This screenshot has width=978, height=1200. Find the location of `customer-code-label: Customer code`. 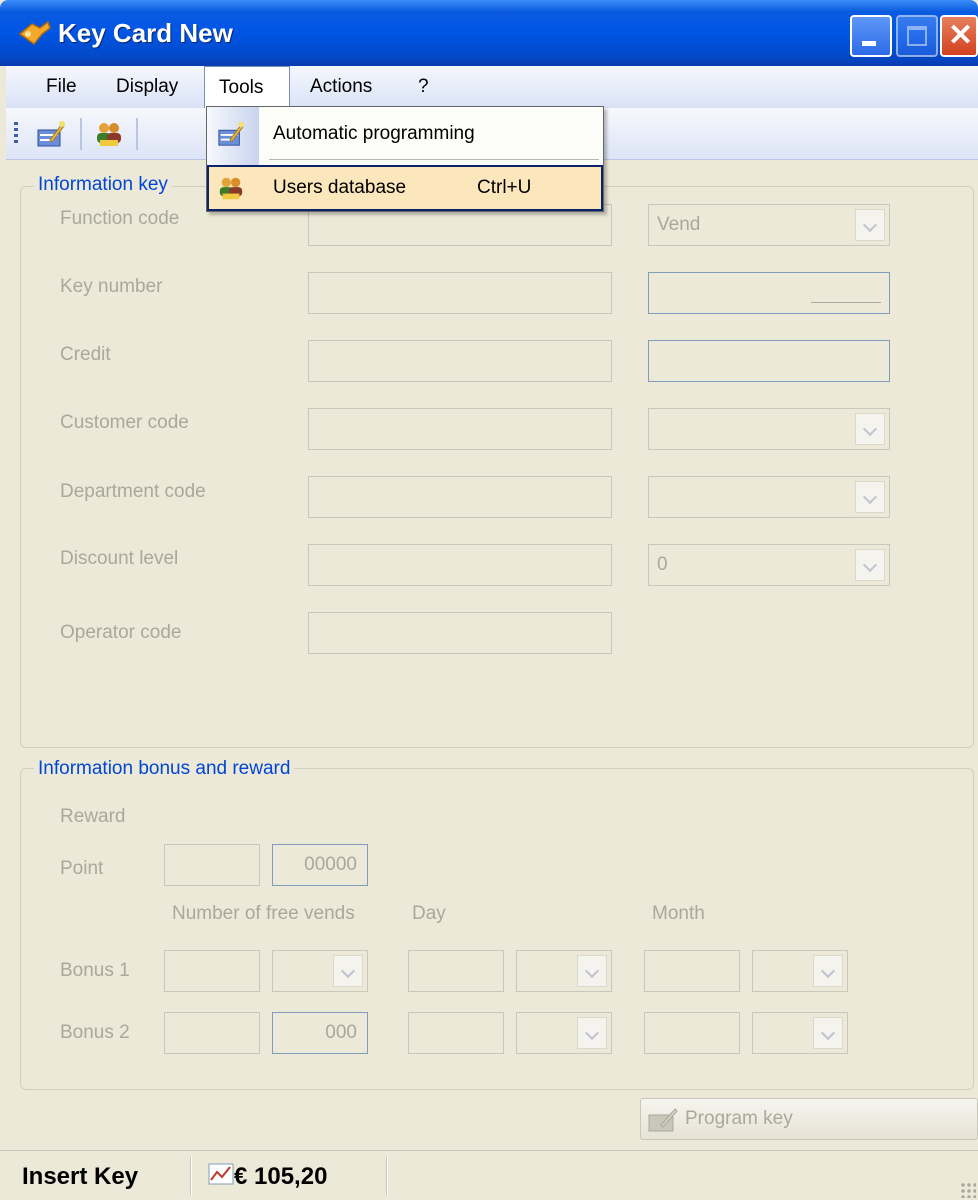

customer-code-label: Customer code is located at coordinates (124, 422).